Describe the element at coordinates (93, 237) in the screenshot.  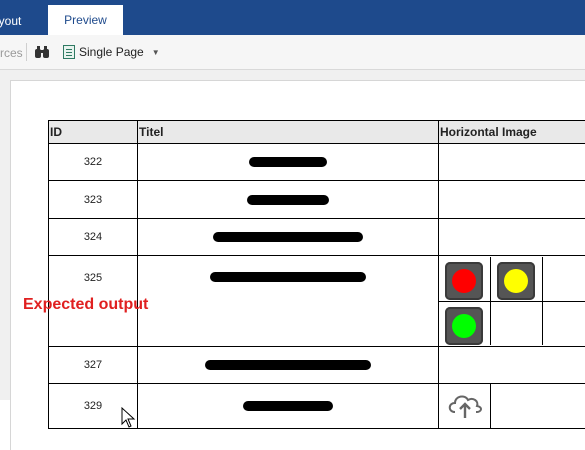
I see `row-id: 324` at that location.